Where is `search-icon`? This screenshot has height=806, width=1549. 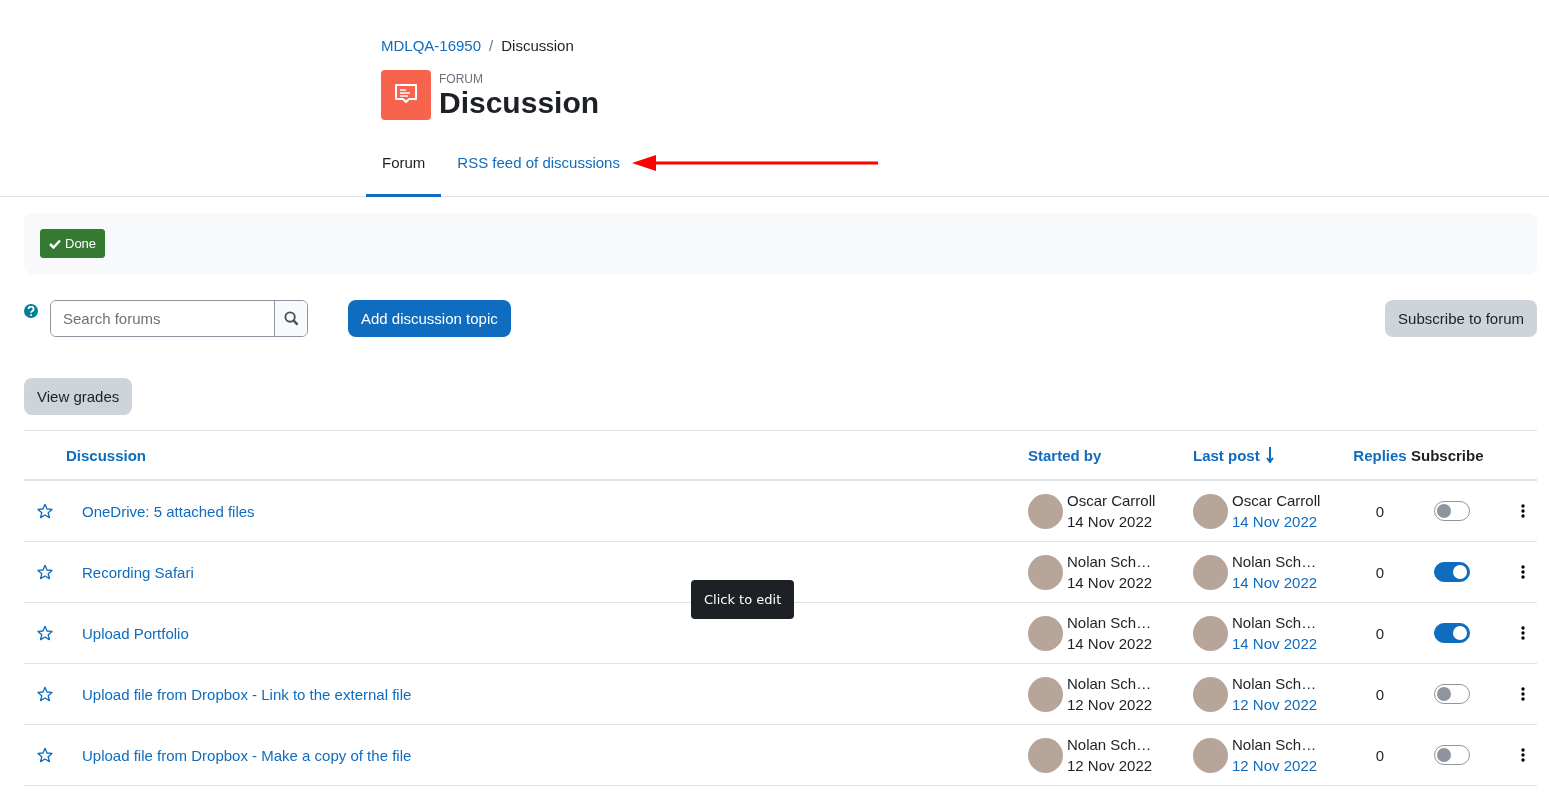 search-icon is located at coordinates (291, 318).